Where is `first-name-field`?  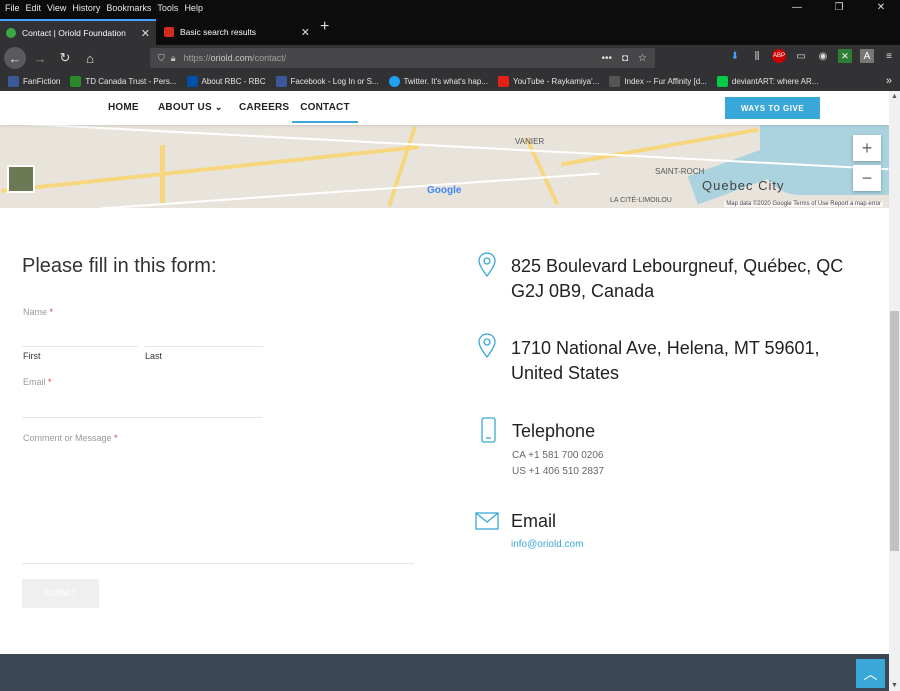
first-name-field is located at coordinates (80, 346).